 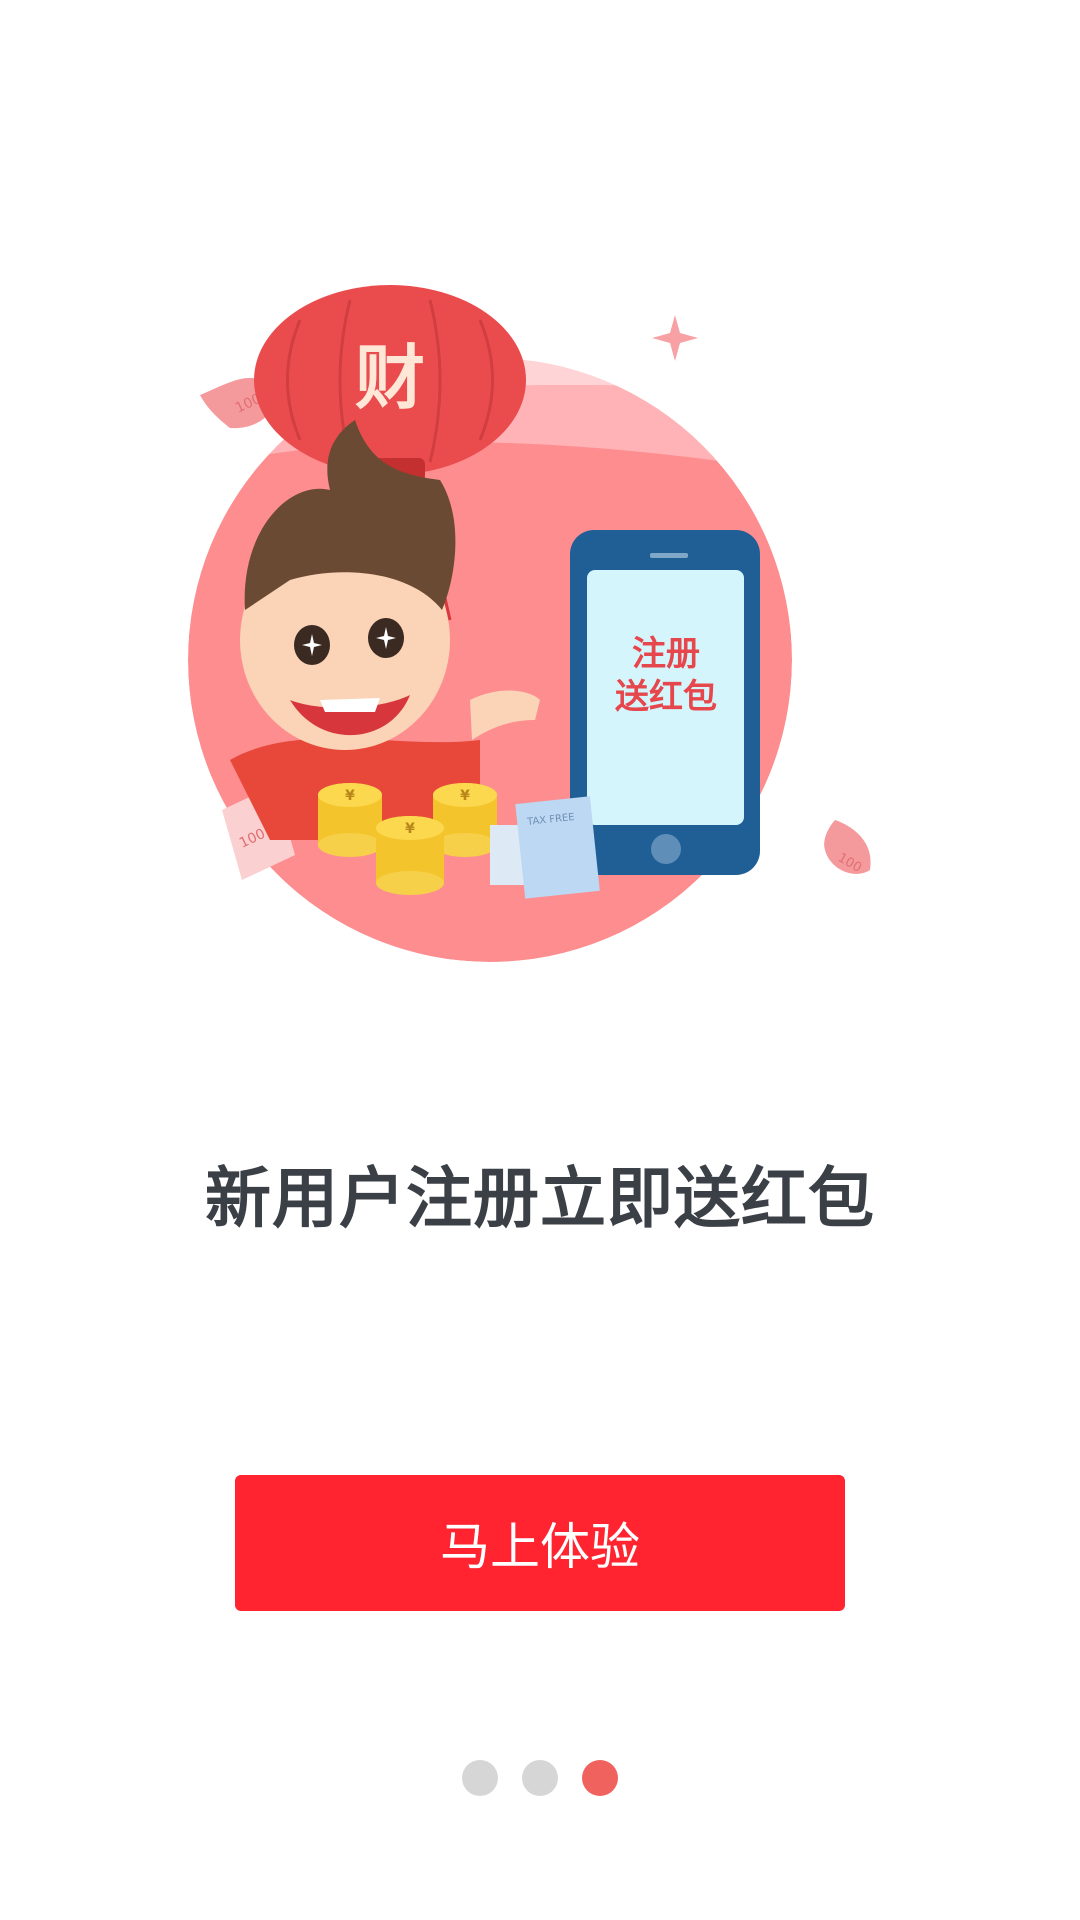 I want to click on headline: 新用户注册立即送红包, so click(x=540, y=1198).